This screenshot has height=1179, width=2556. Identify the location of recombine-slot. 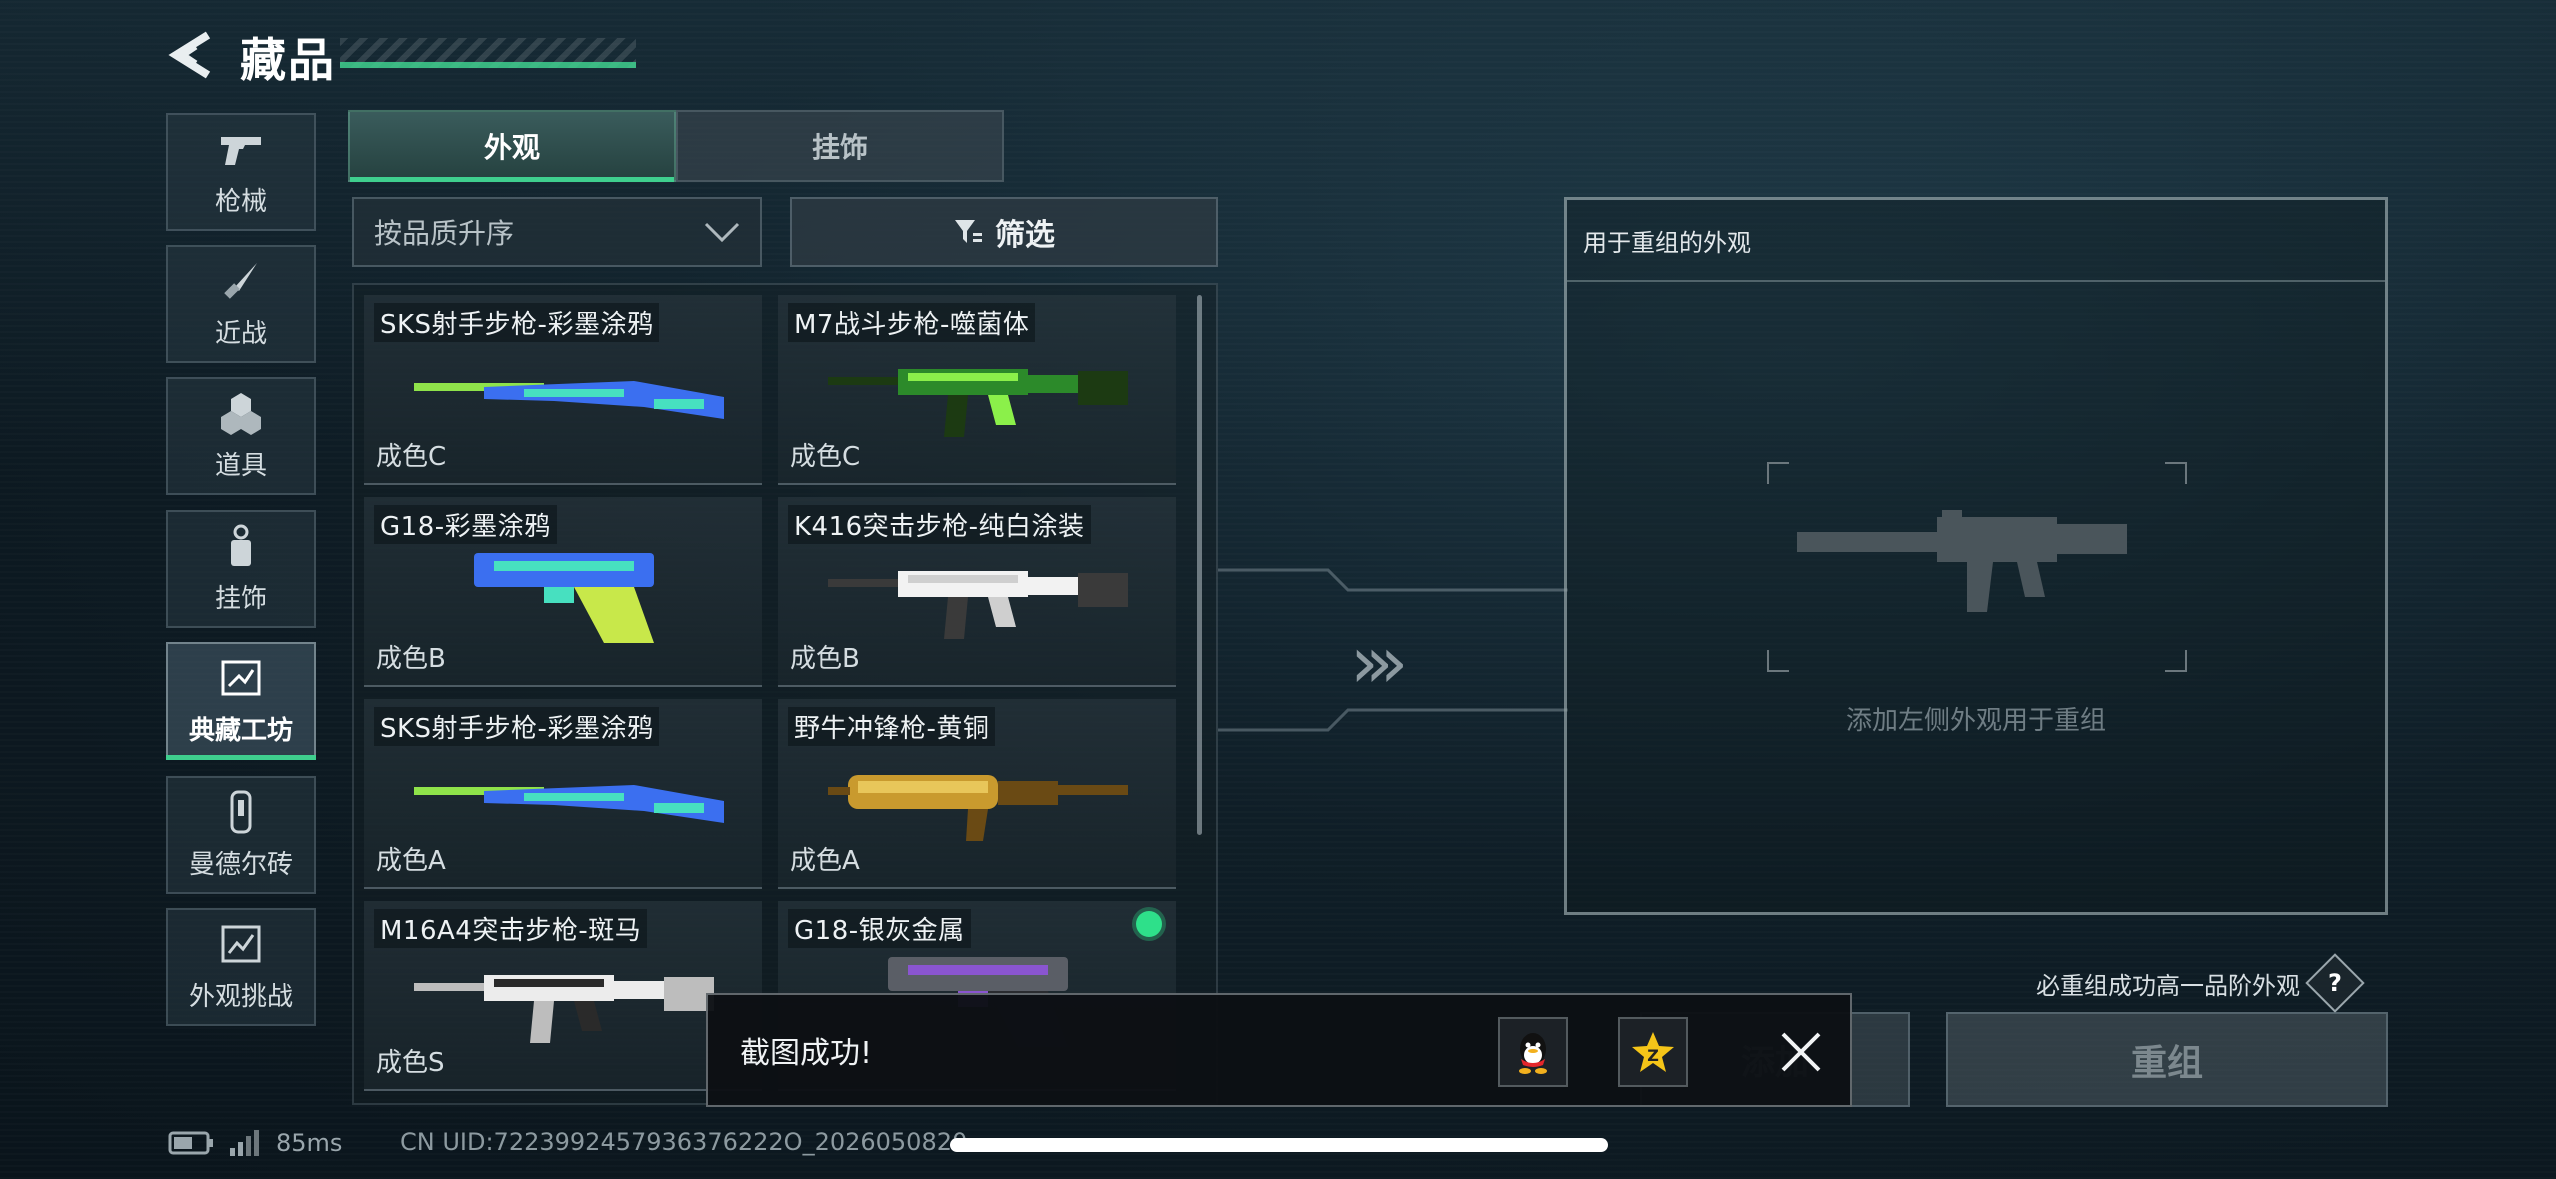
(1977, 567).